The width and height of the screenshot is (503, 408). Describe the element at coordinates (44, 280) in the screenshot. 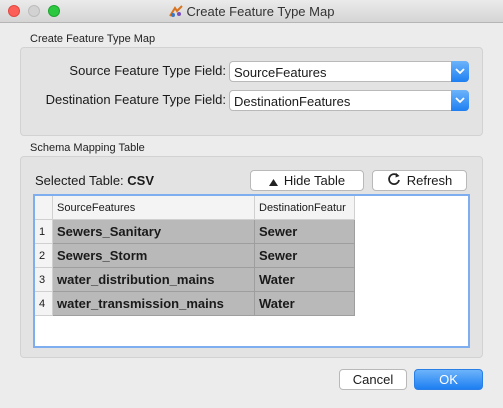

I see `row-number: 3` at that location.